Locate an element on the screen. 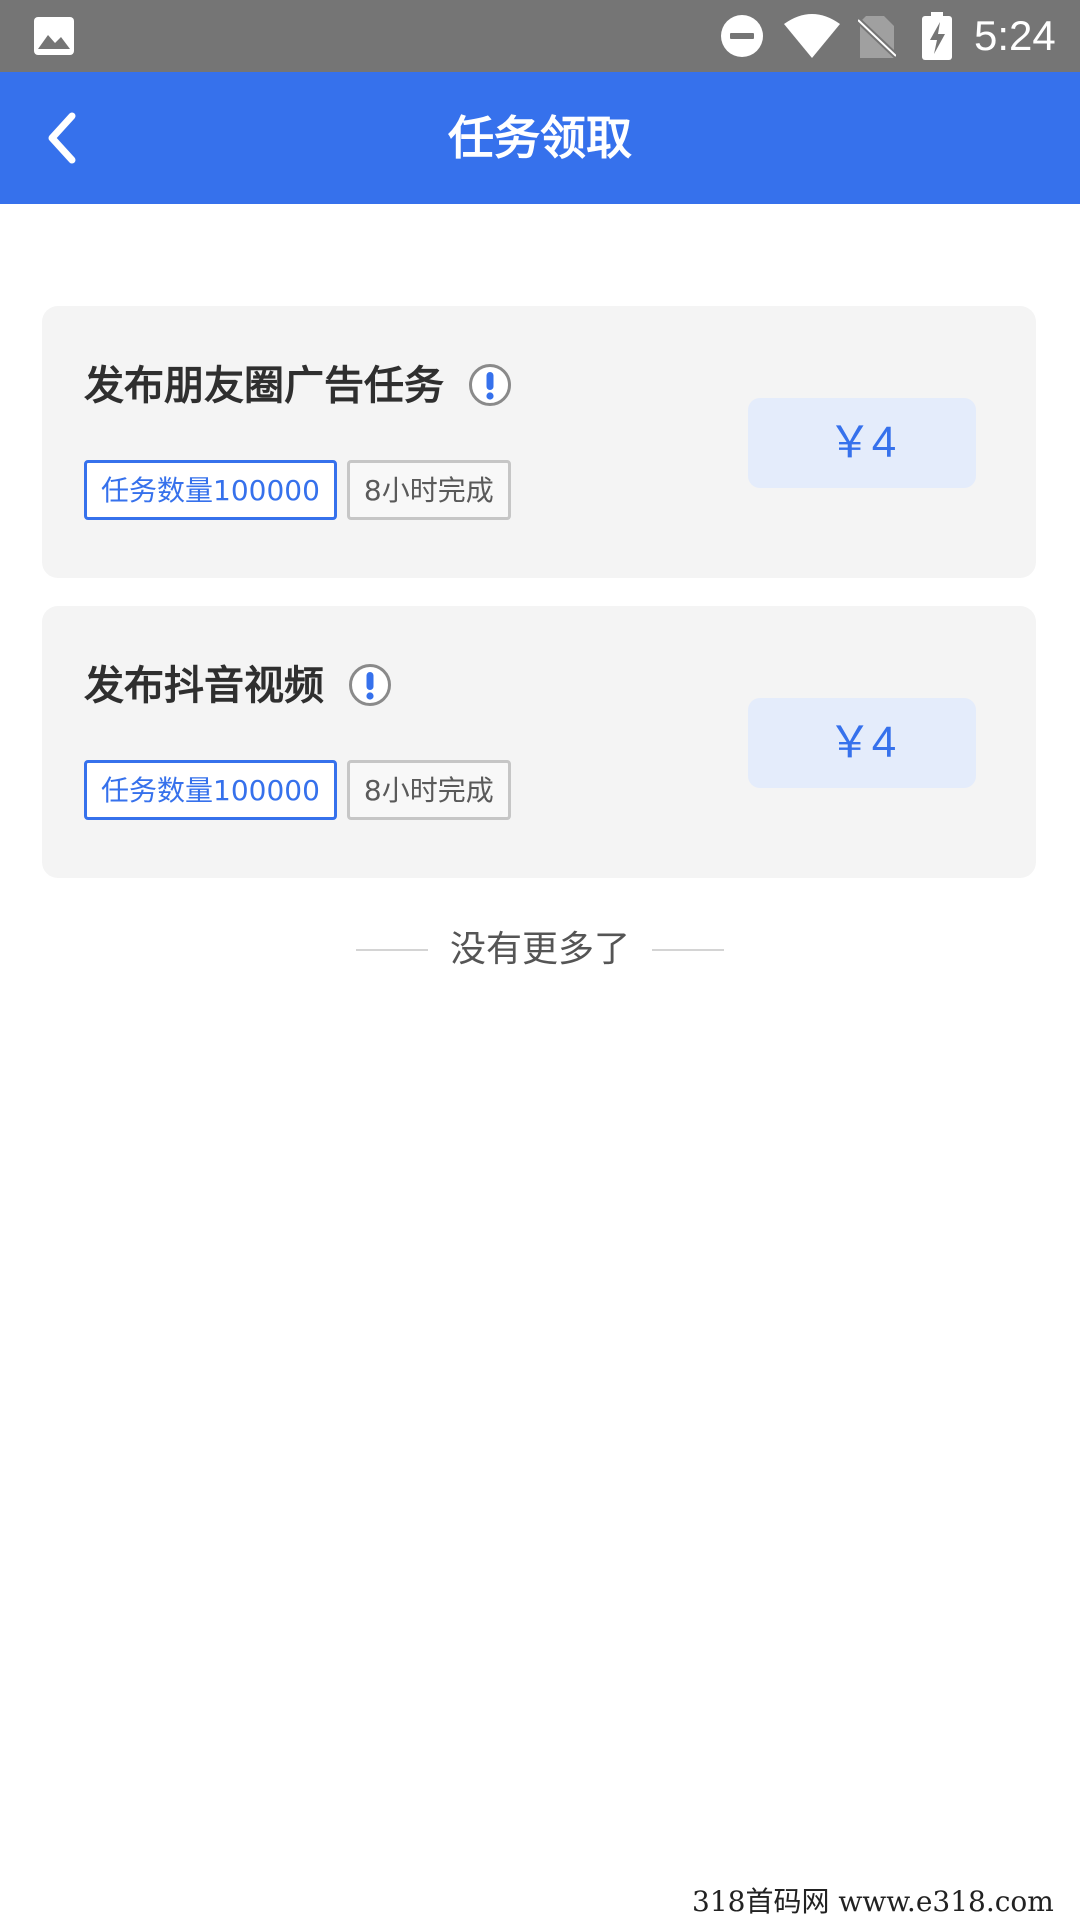  task-title: 发布抖音视频 is located at coordinates (238, 686).